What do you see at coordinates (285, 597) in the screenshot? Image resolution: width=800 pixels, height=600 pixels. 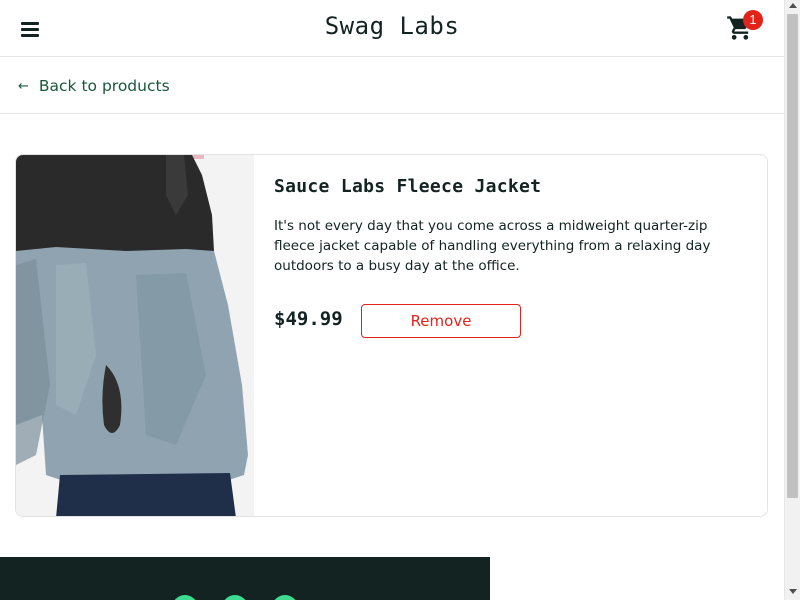 I see `linkedin-icon` at bounding box center [285, 597].